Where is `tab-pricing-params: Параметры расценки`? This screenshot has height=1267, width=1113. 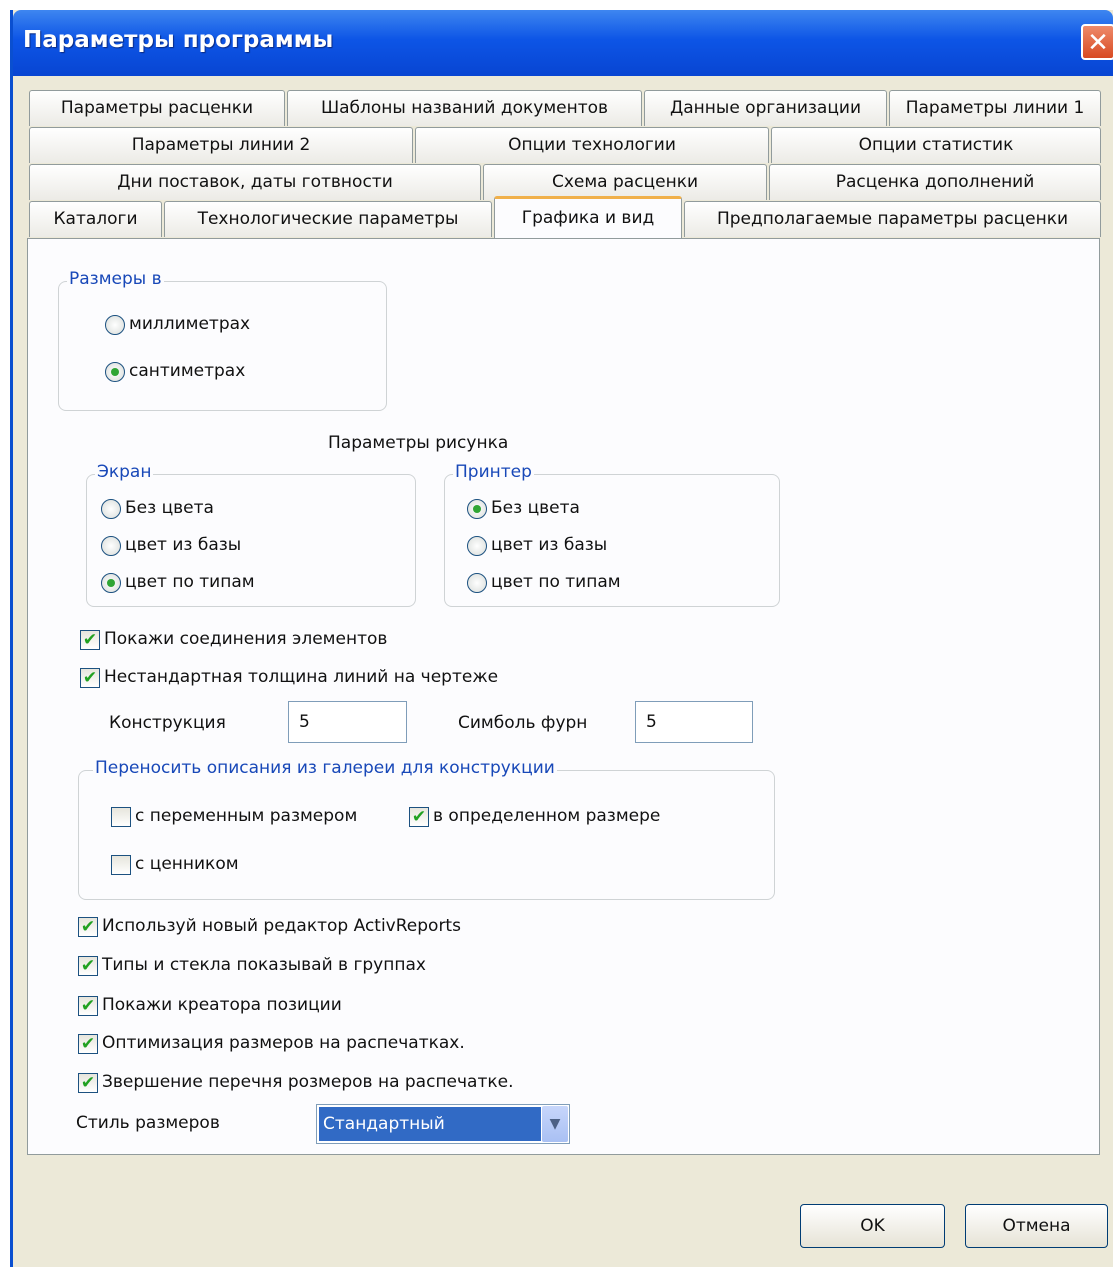 tab-pricing-params: Параметры расценки is located at coordinates (157, 108).